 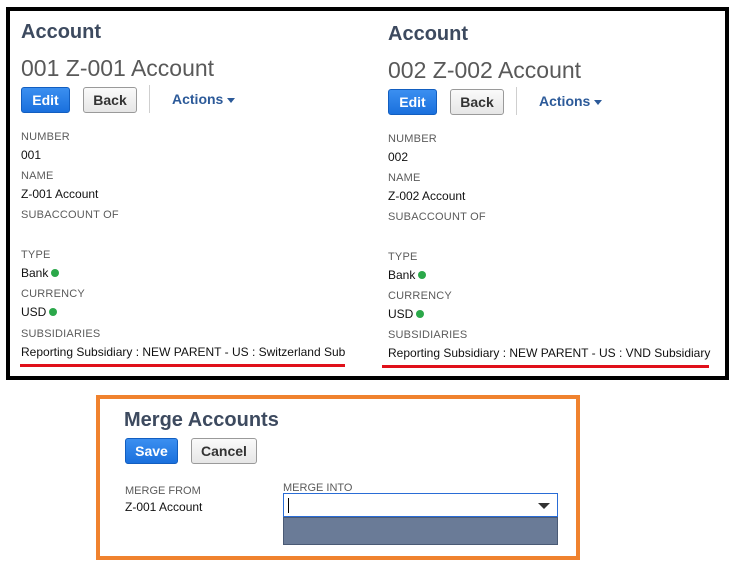 What do you see at coordinates (420, 505) in the screenshot?
I see `merge-into-select` at bounding box center [420, 505].